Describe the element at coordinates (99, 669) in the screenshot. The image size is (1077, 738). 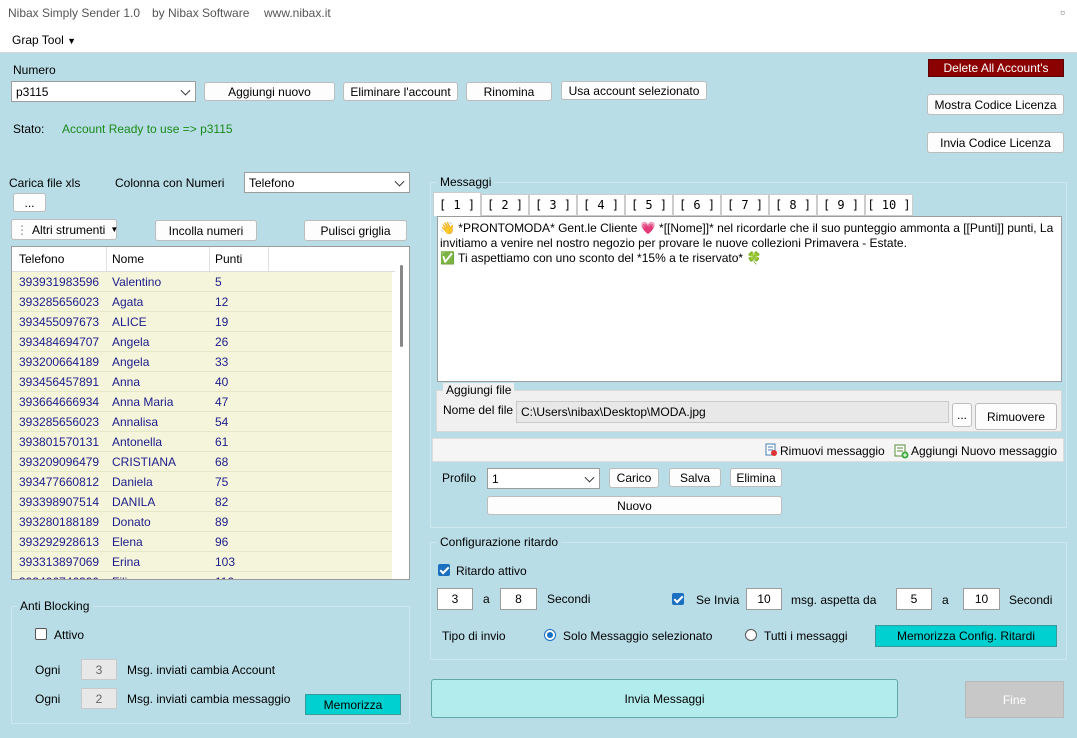
I see `change-account-count-input: 3` at that location.